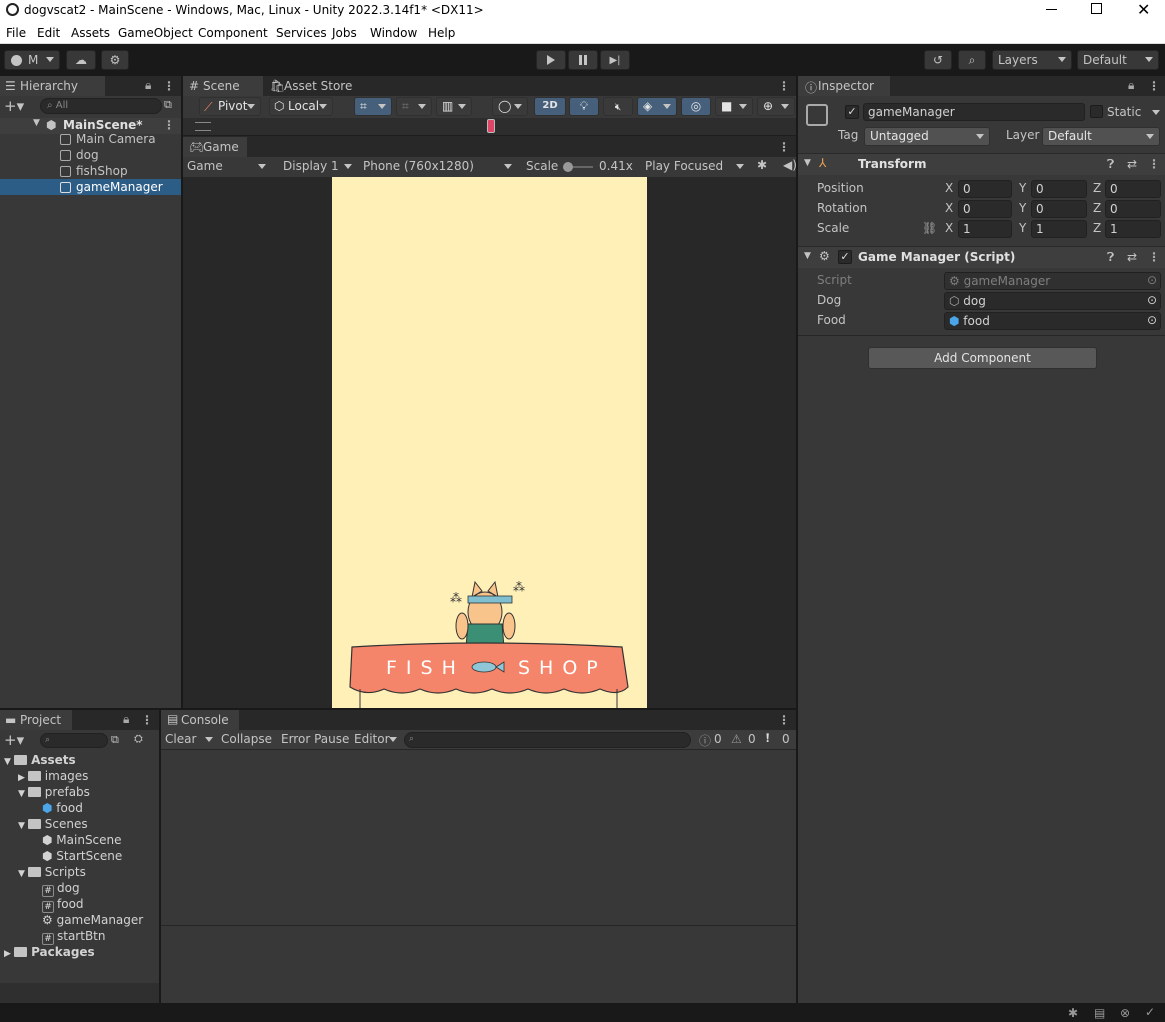 This screenshot has width=1165, height=1022. What do you see at coordinates (938, 60) in the screenshot?
I see `undo-history-button: ↺` at bounding box center [938, 60].